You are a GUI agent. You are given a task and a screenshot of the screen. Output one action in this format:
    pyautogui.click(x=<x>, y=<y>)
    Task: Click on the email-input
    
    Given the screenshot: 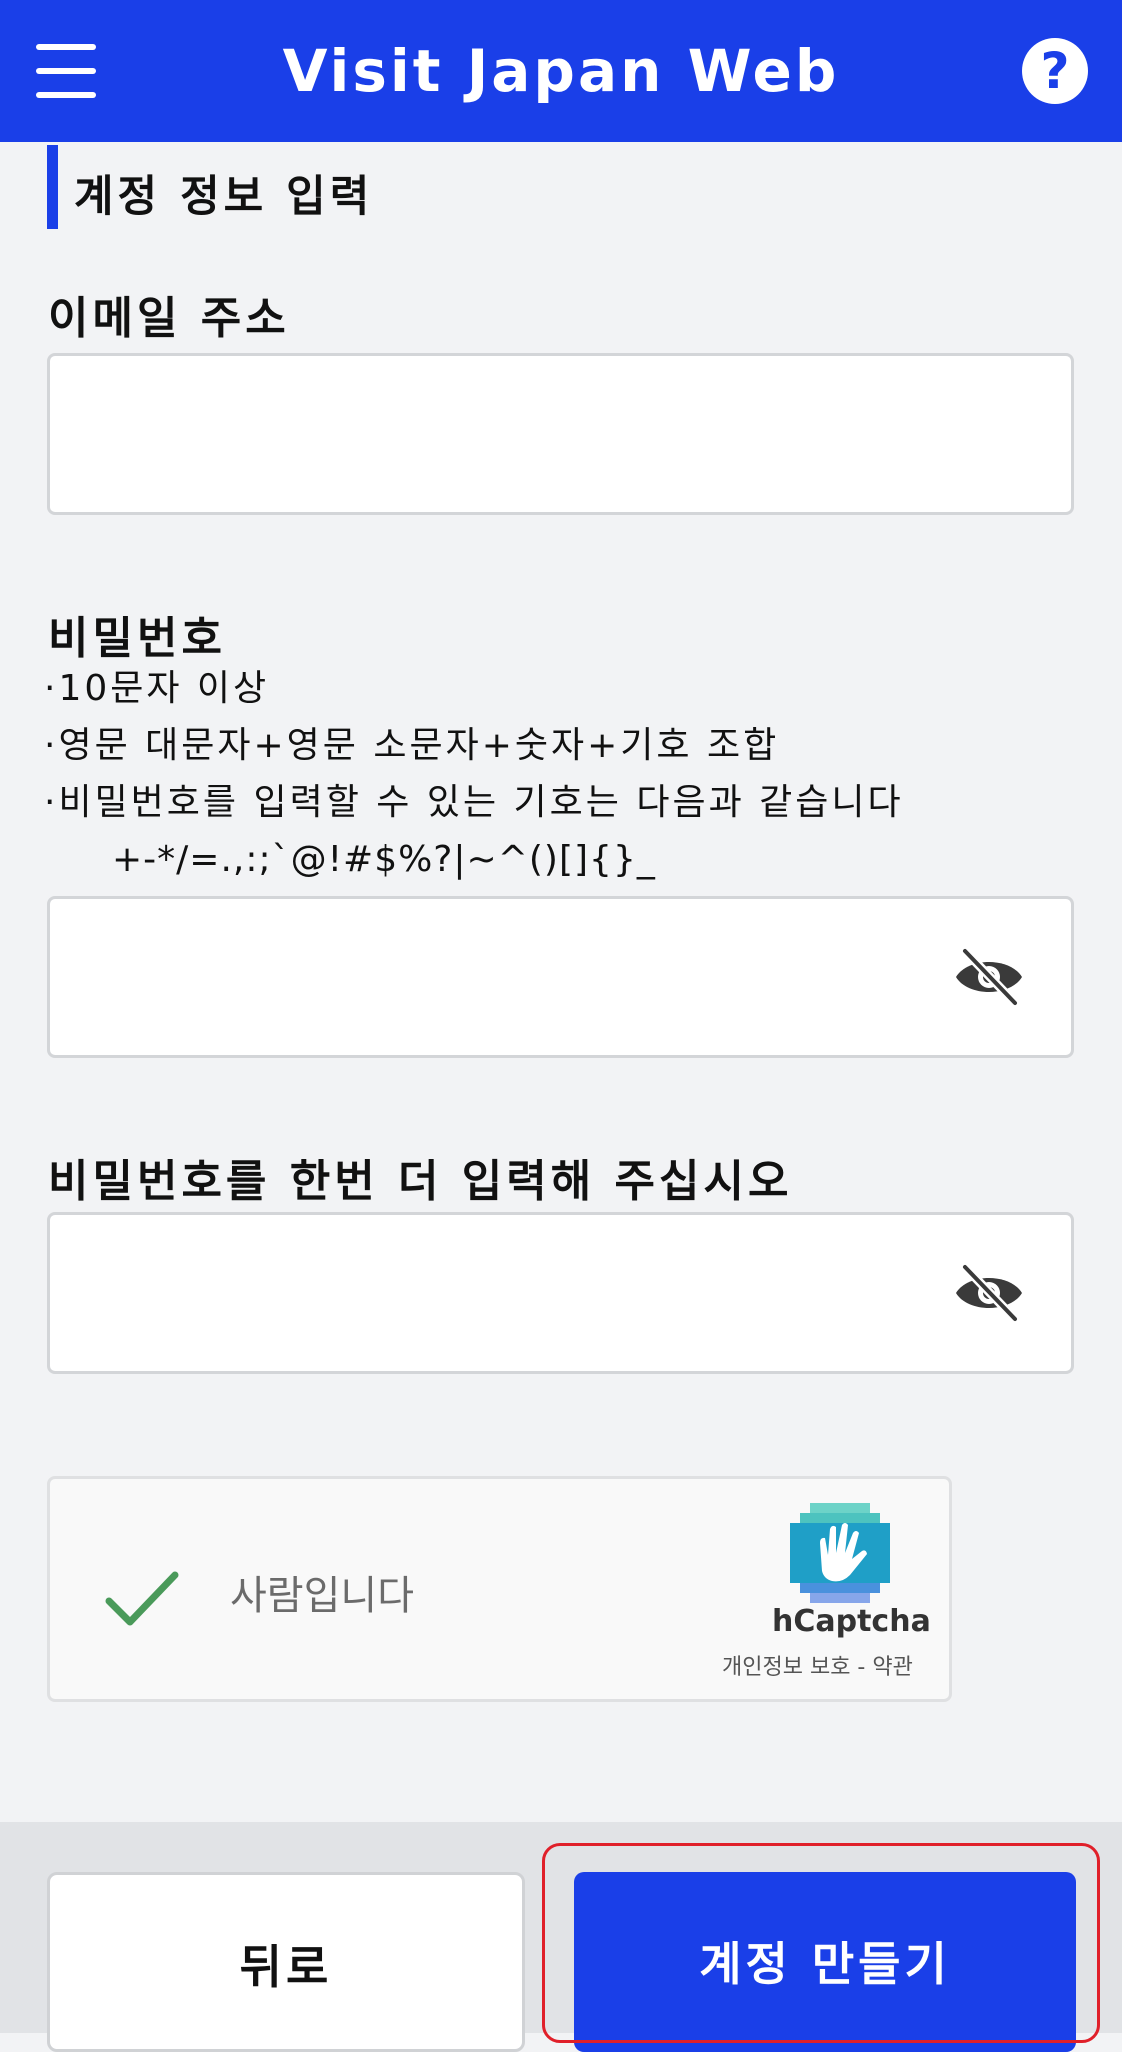 What is the action you would take?
    pyautogui.click(x=560, y=434)
    